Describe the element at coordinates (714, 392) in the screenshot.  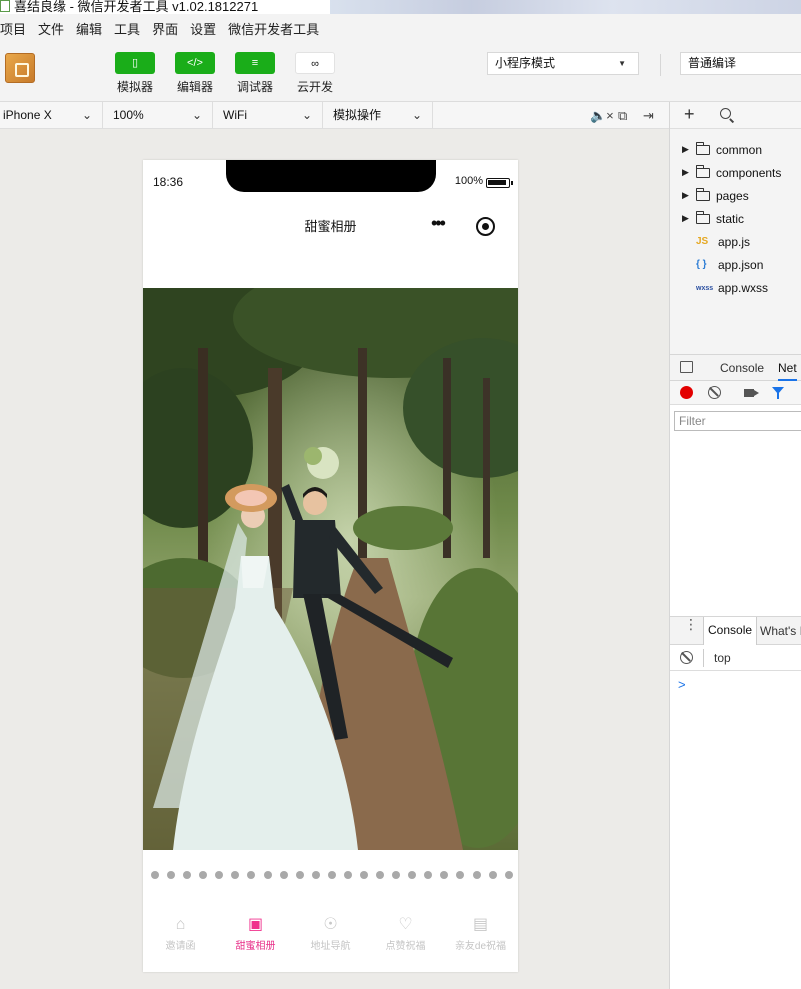
I see `clear-icon` at that location.